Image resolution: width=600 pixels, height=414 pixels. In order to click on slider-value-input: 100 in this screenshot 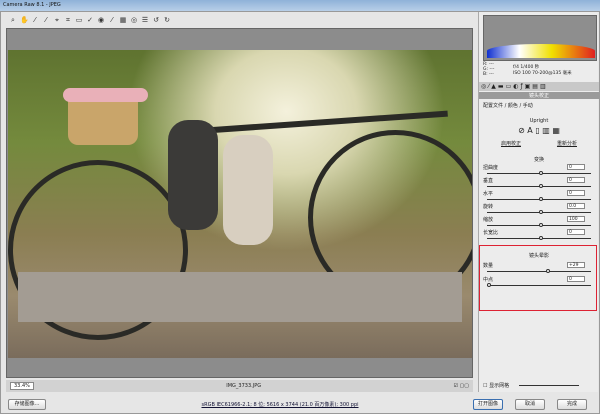, I will do `click(576, 219)`.